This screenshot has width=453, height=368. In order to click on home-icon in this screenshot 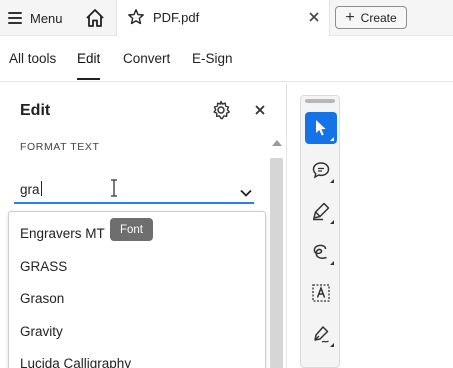, I will do `click(95, 18)`.